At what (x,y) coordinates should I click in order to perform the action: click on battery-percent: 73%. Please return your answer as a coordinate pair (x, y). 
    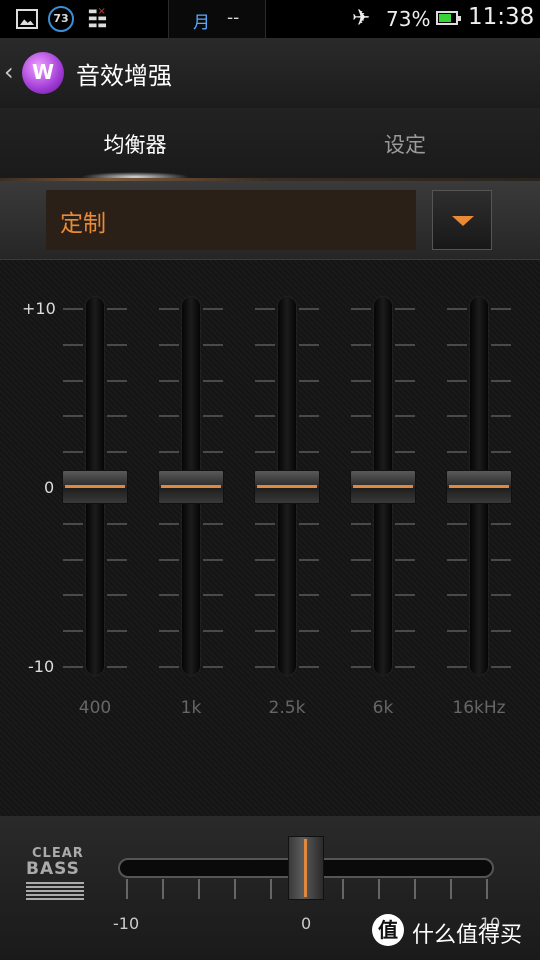
    Looking at the image, I should click on (408, 19).